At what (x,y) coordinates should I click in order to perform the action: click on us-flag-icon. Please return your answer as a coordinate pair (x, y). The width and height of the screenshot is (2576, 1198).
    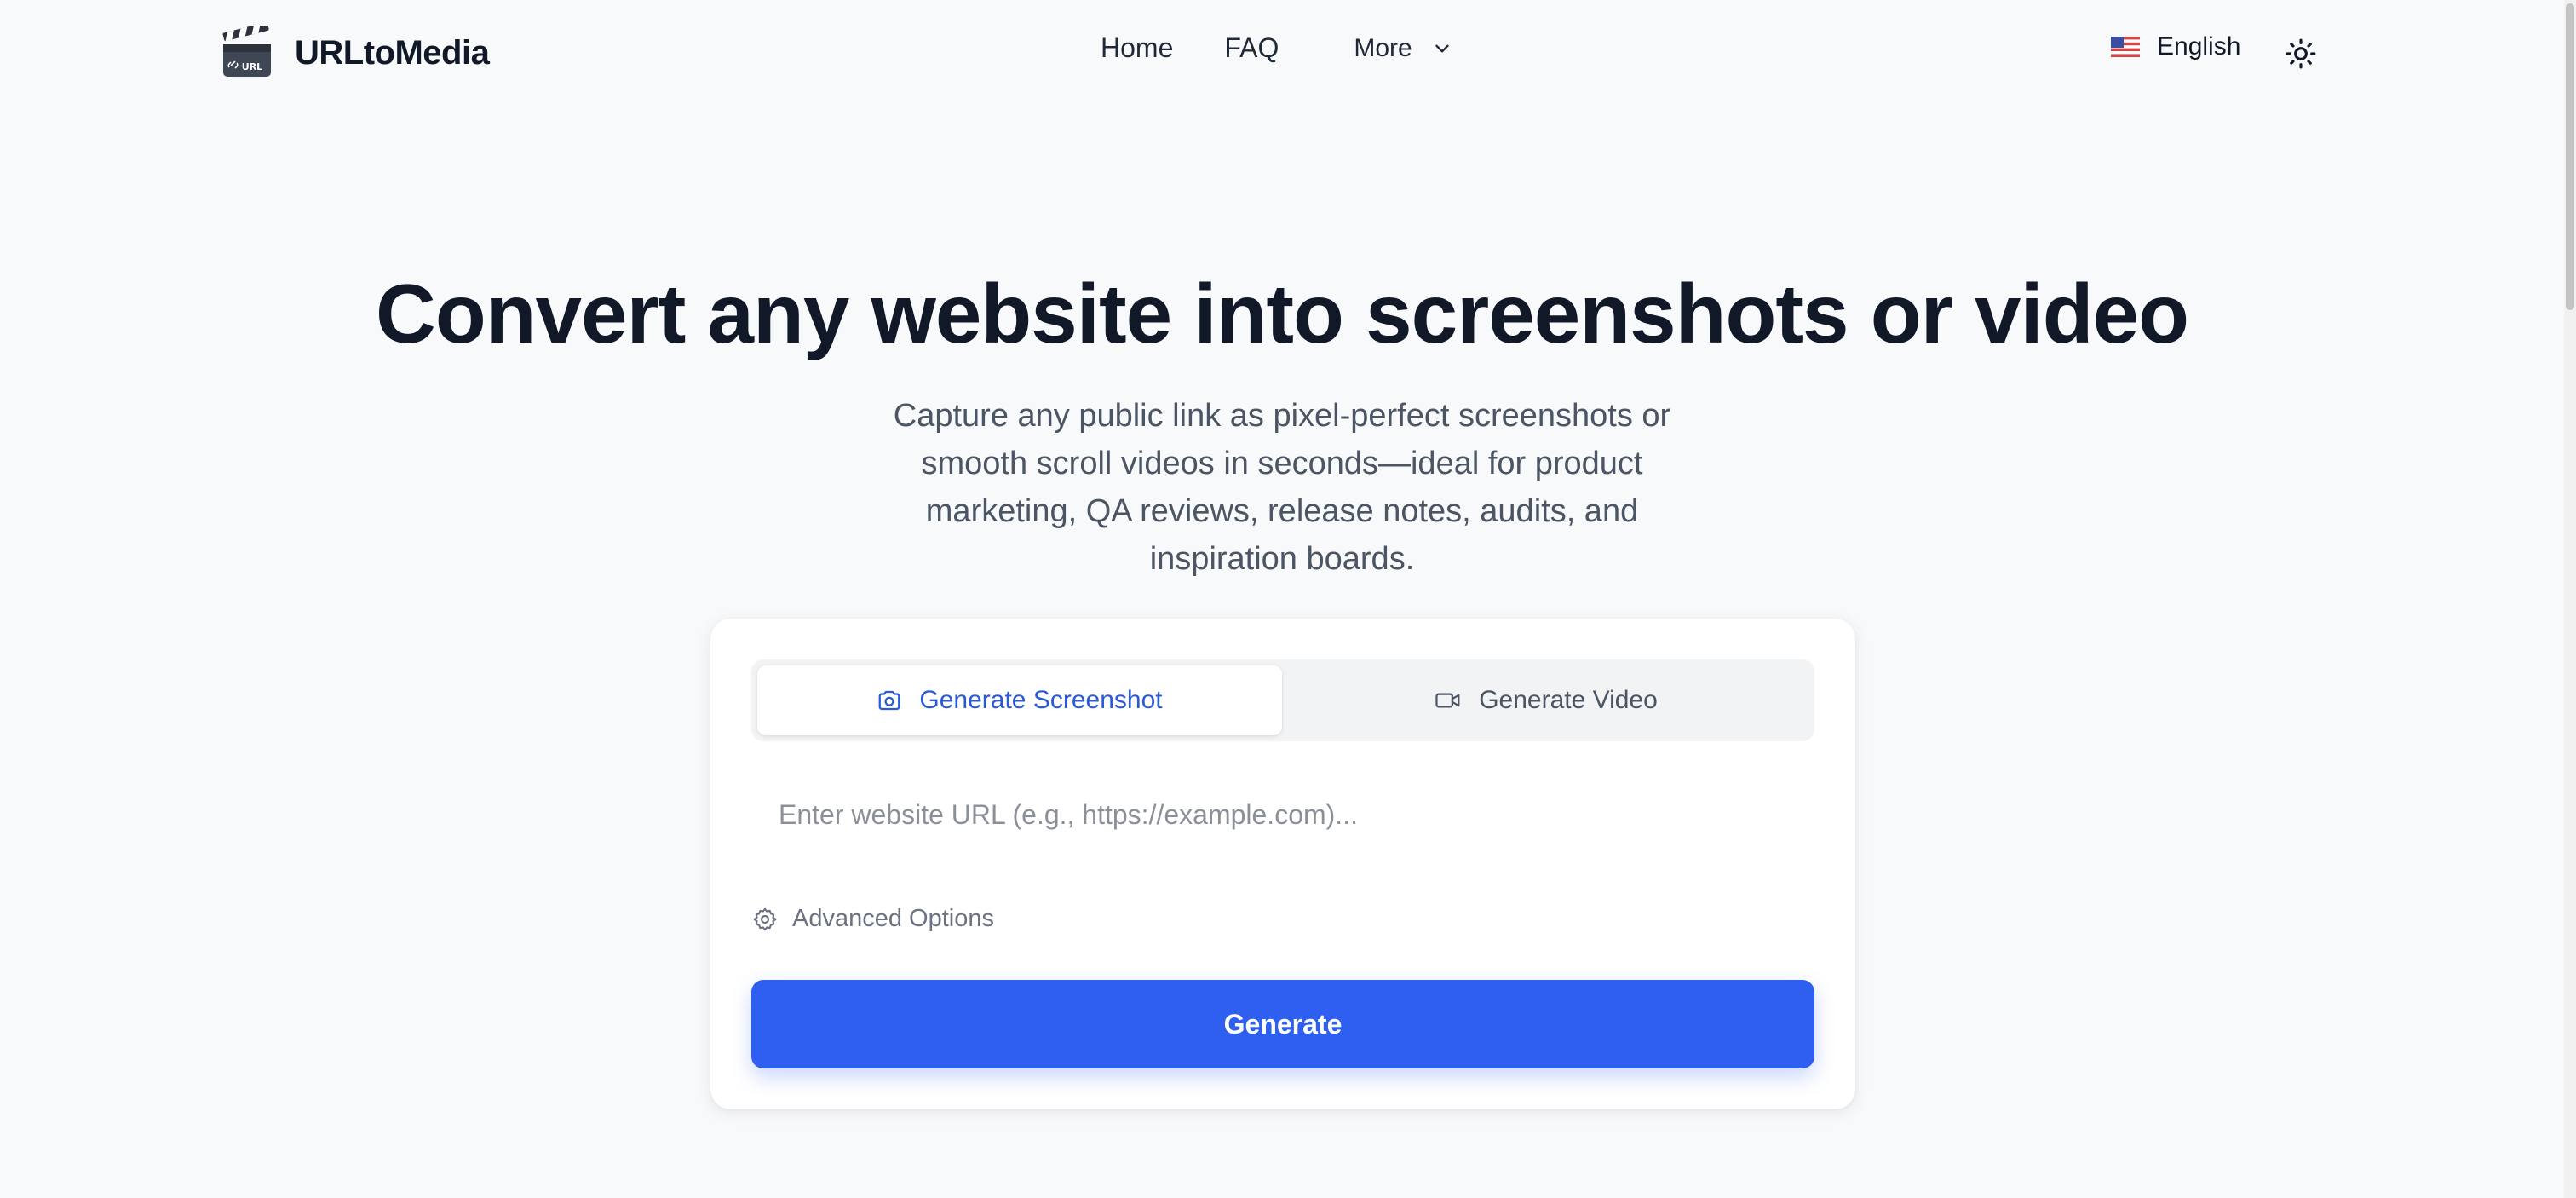
    Looking at the image, I should click on (2125, 47).